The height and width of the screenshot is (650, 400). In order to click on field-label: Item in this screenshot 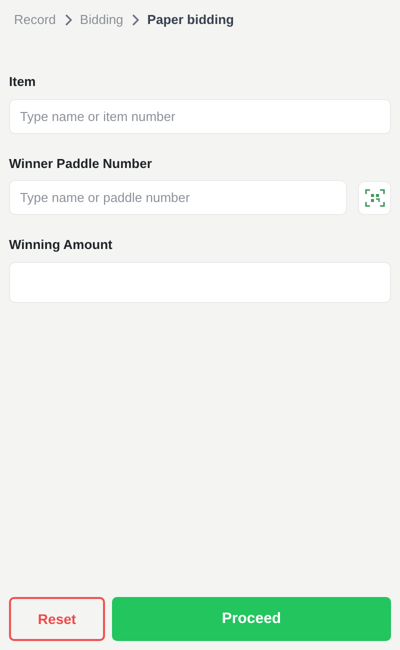, I will do `click(23, 82)`.